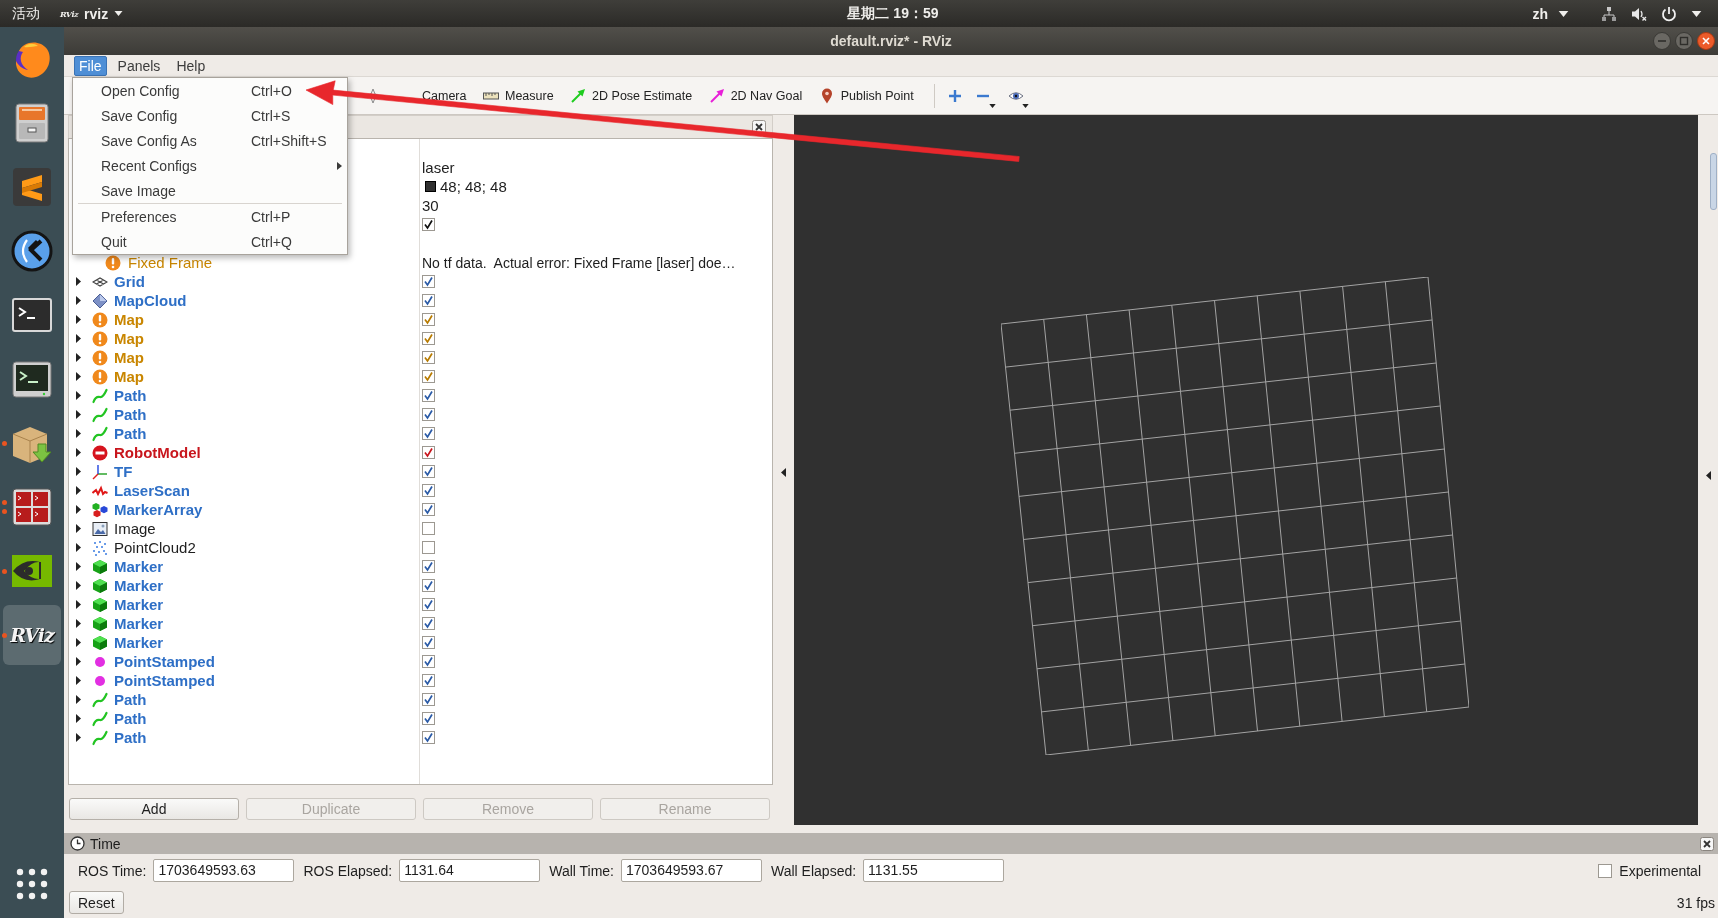  I want to click on display-name: LaserScan, so click(152, 490).